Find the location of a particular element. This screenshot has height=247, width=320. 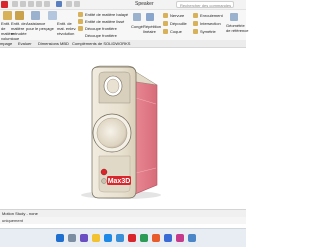

tweeter-cone is located at coordinates (113, 86).